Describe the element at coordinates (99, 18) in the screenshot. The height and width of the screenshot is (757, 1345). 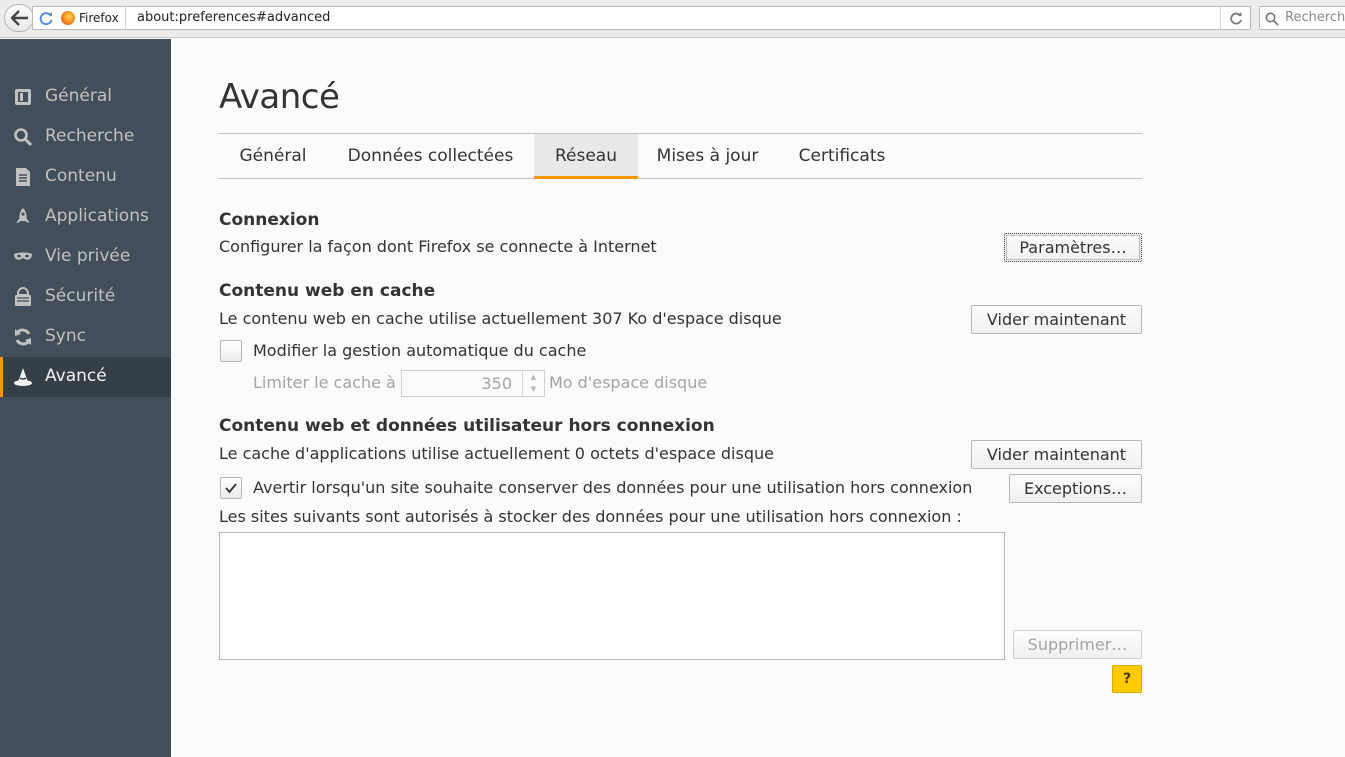
I see `identity-label: Firefox` at that location.